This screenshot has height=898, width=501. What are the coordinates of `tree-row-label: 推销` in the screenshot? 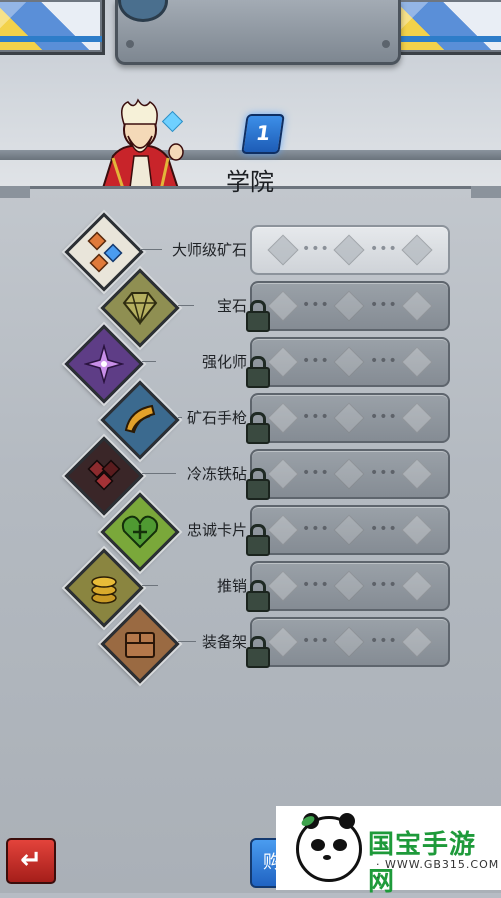 It's located at (231, 586).